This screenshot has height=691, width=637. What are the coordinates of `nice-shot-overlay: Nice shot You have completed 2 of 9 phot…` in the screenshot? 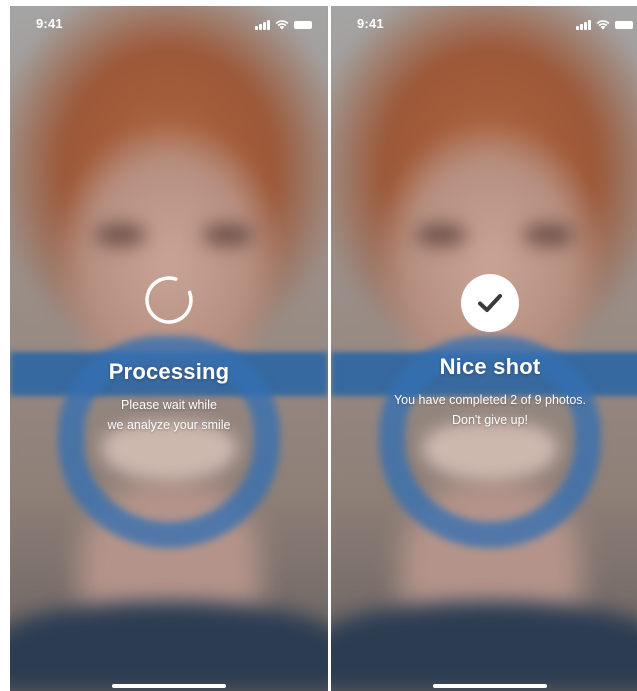 It's located at (484, 352).